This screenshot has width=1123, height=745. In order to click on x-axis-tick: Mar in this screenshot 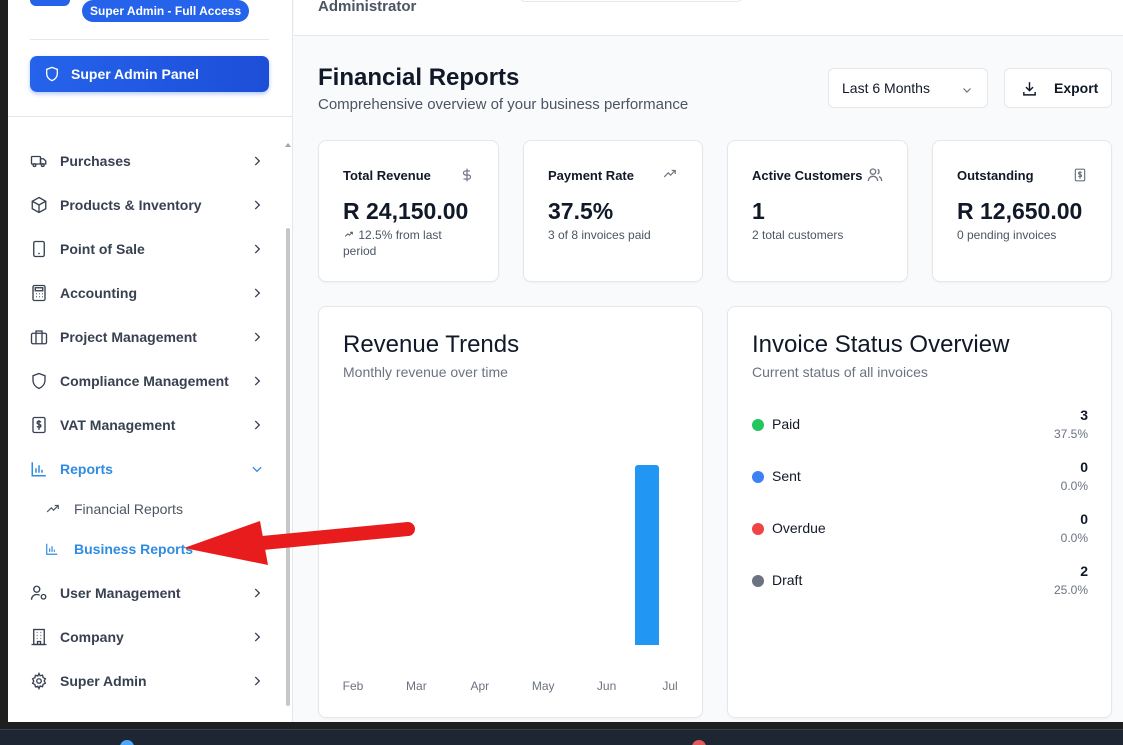, I will do `click(416, 686)`.